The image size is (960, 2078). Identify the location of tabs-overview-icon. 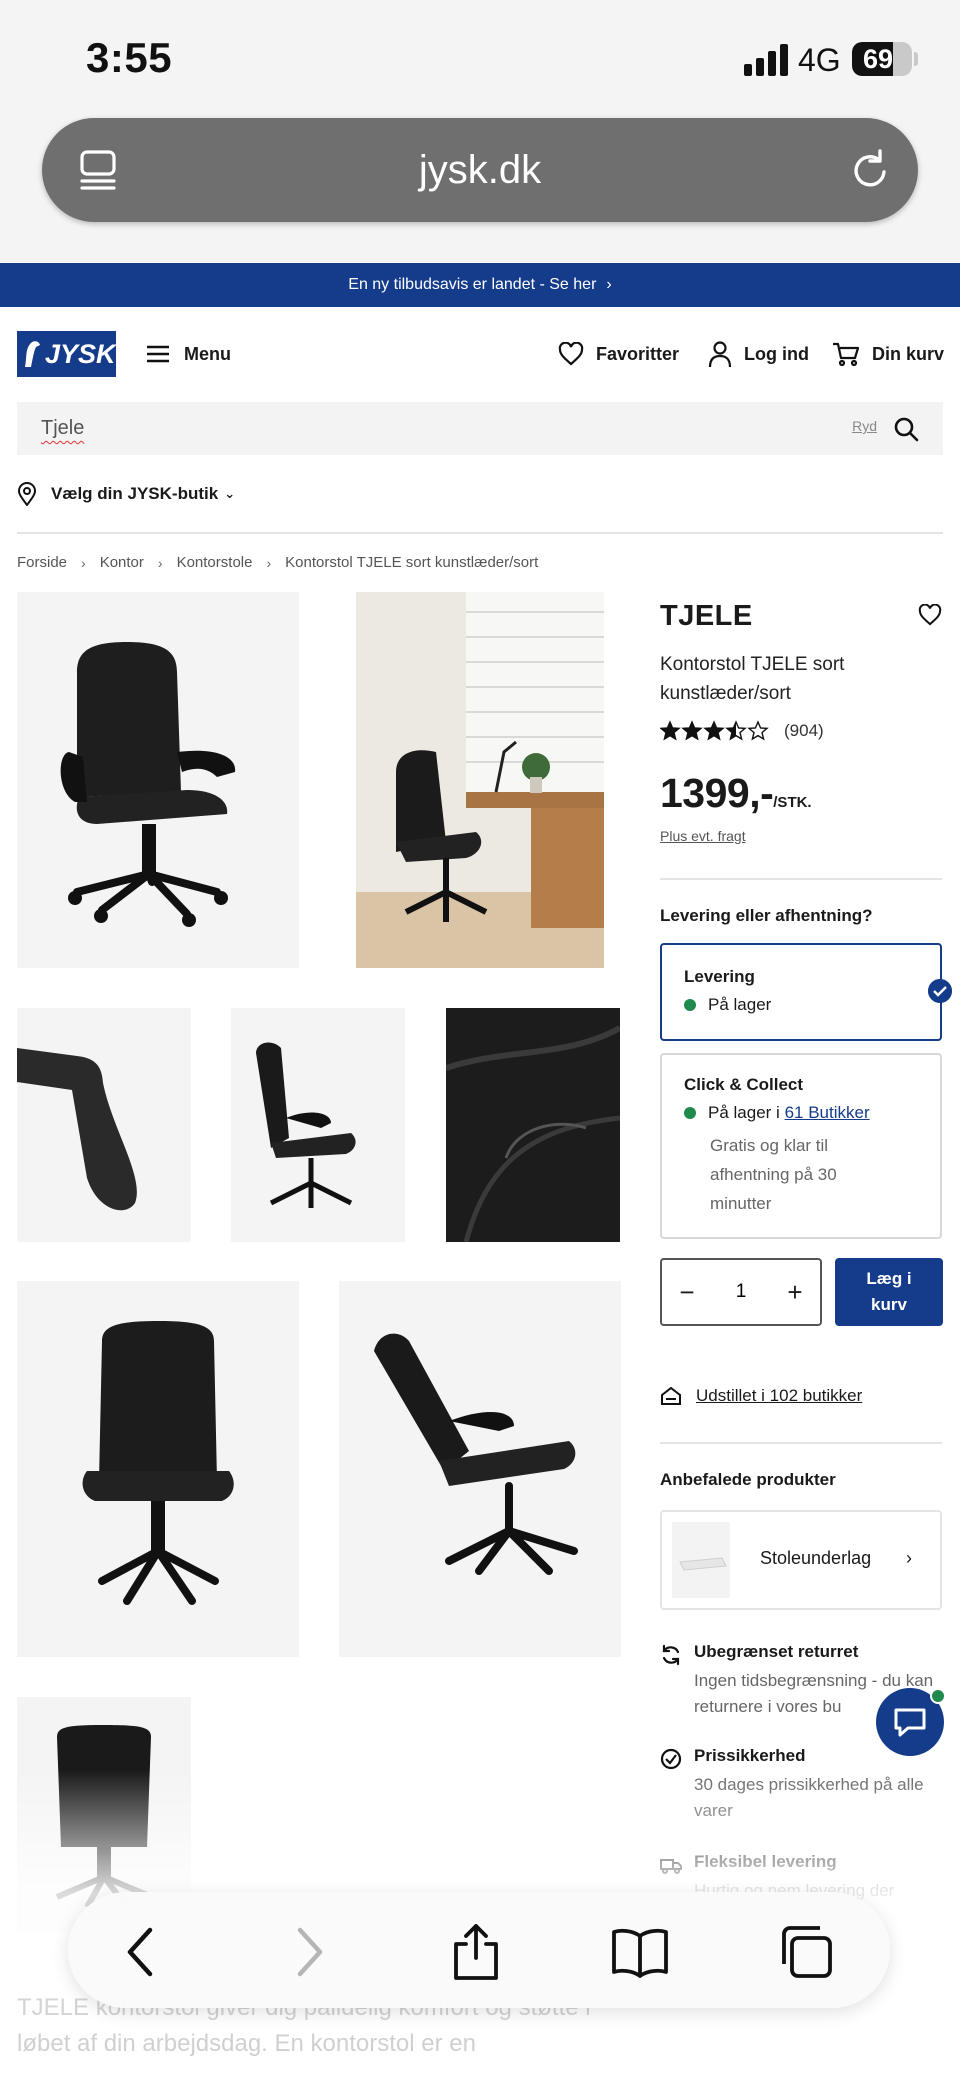
(806, 1952).